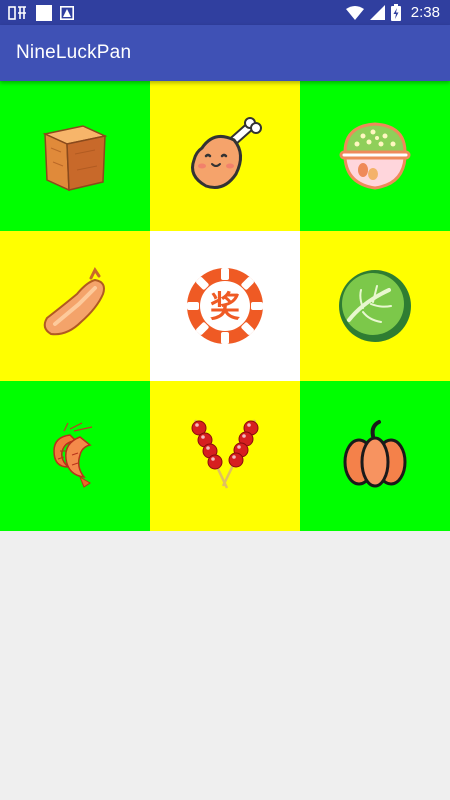  Describe the element at coordinates (425, 12) in the screenshot. I see `status-time: 2:38` at that location.